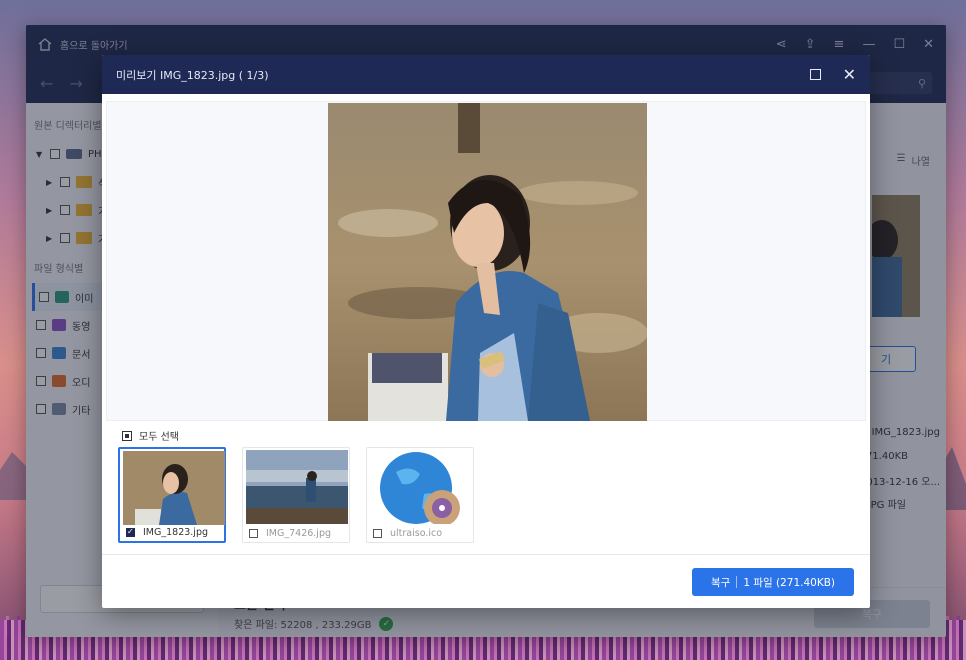 This screenshot has width=966, height=660. I want to click on thumbnail-card: IMG_7426.jpg, so click(296, 495).